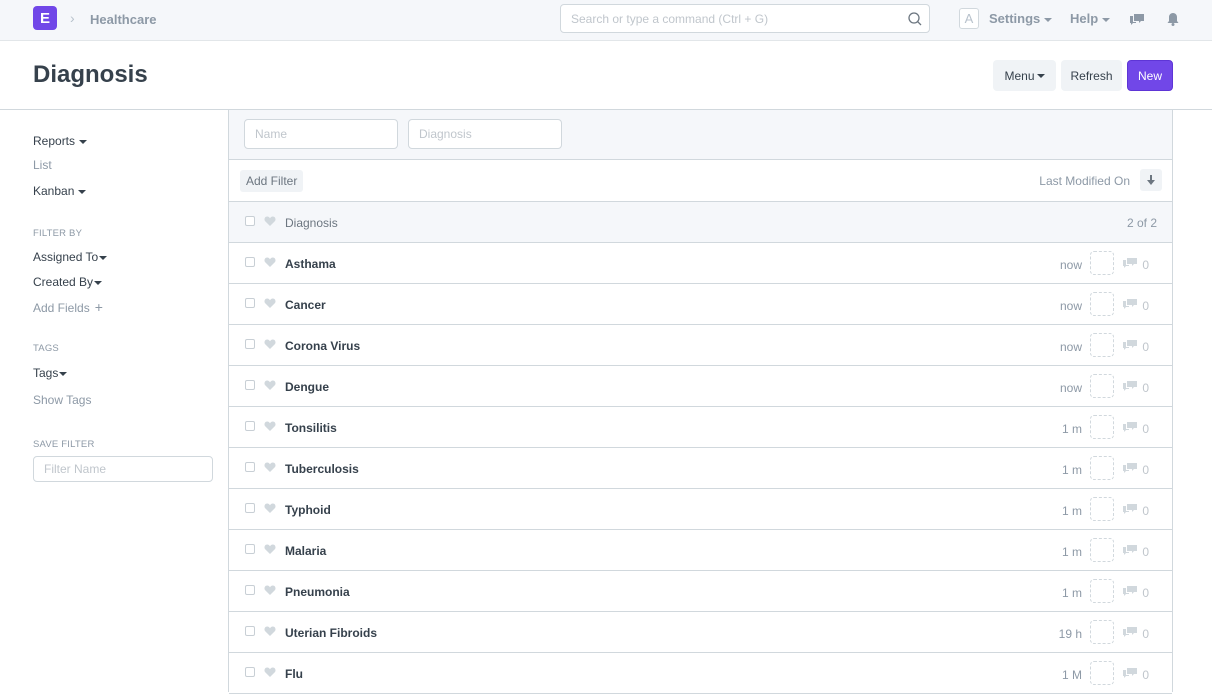 Image resolution: width=1212 pixels, height=694 pixels. What do you see at coordinates (1090, 18) in the screenshot?
I see `help-dropdown: Help` at bounding box center [1090, 18].